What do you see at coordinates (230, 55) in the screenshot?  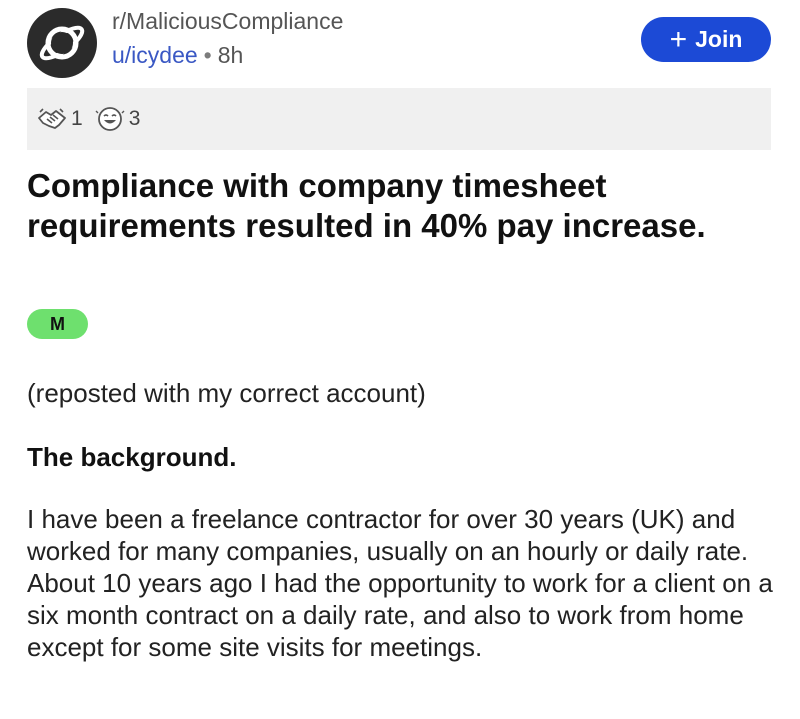 I see `post-age: 8h` at bounding box center [230, 55].